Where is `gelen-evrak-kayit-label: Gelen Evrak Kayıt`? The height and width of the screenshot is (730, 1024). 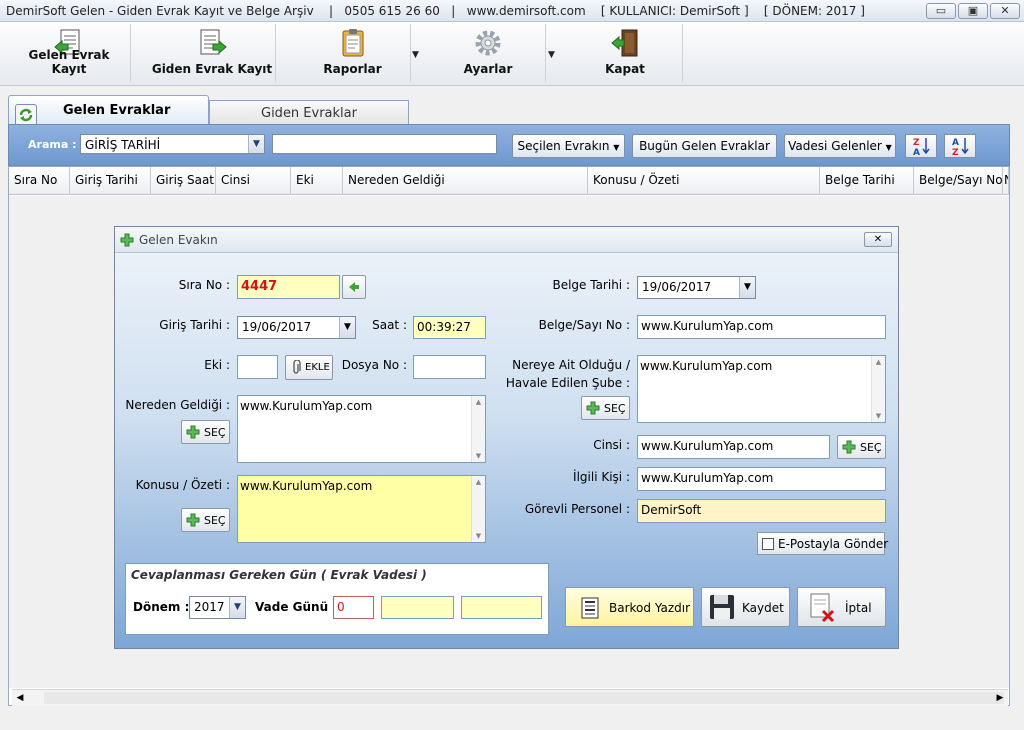
gelen-evrak-kayit-label: Gelen Evrak Kayıt is located at coordinates (69, 62).